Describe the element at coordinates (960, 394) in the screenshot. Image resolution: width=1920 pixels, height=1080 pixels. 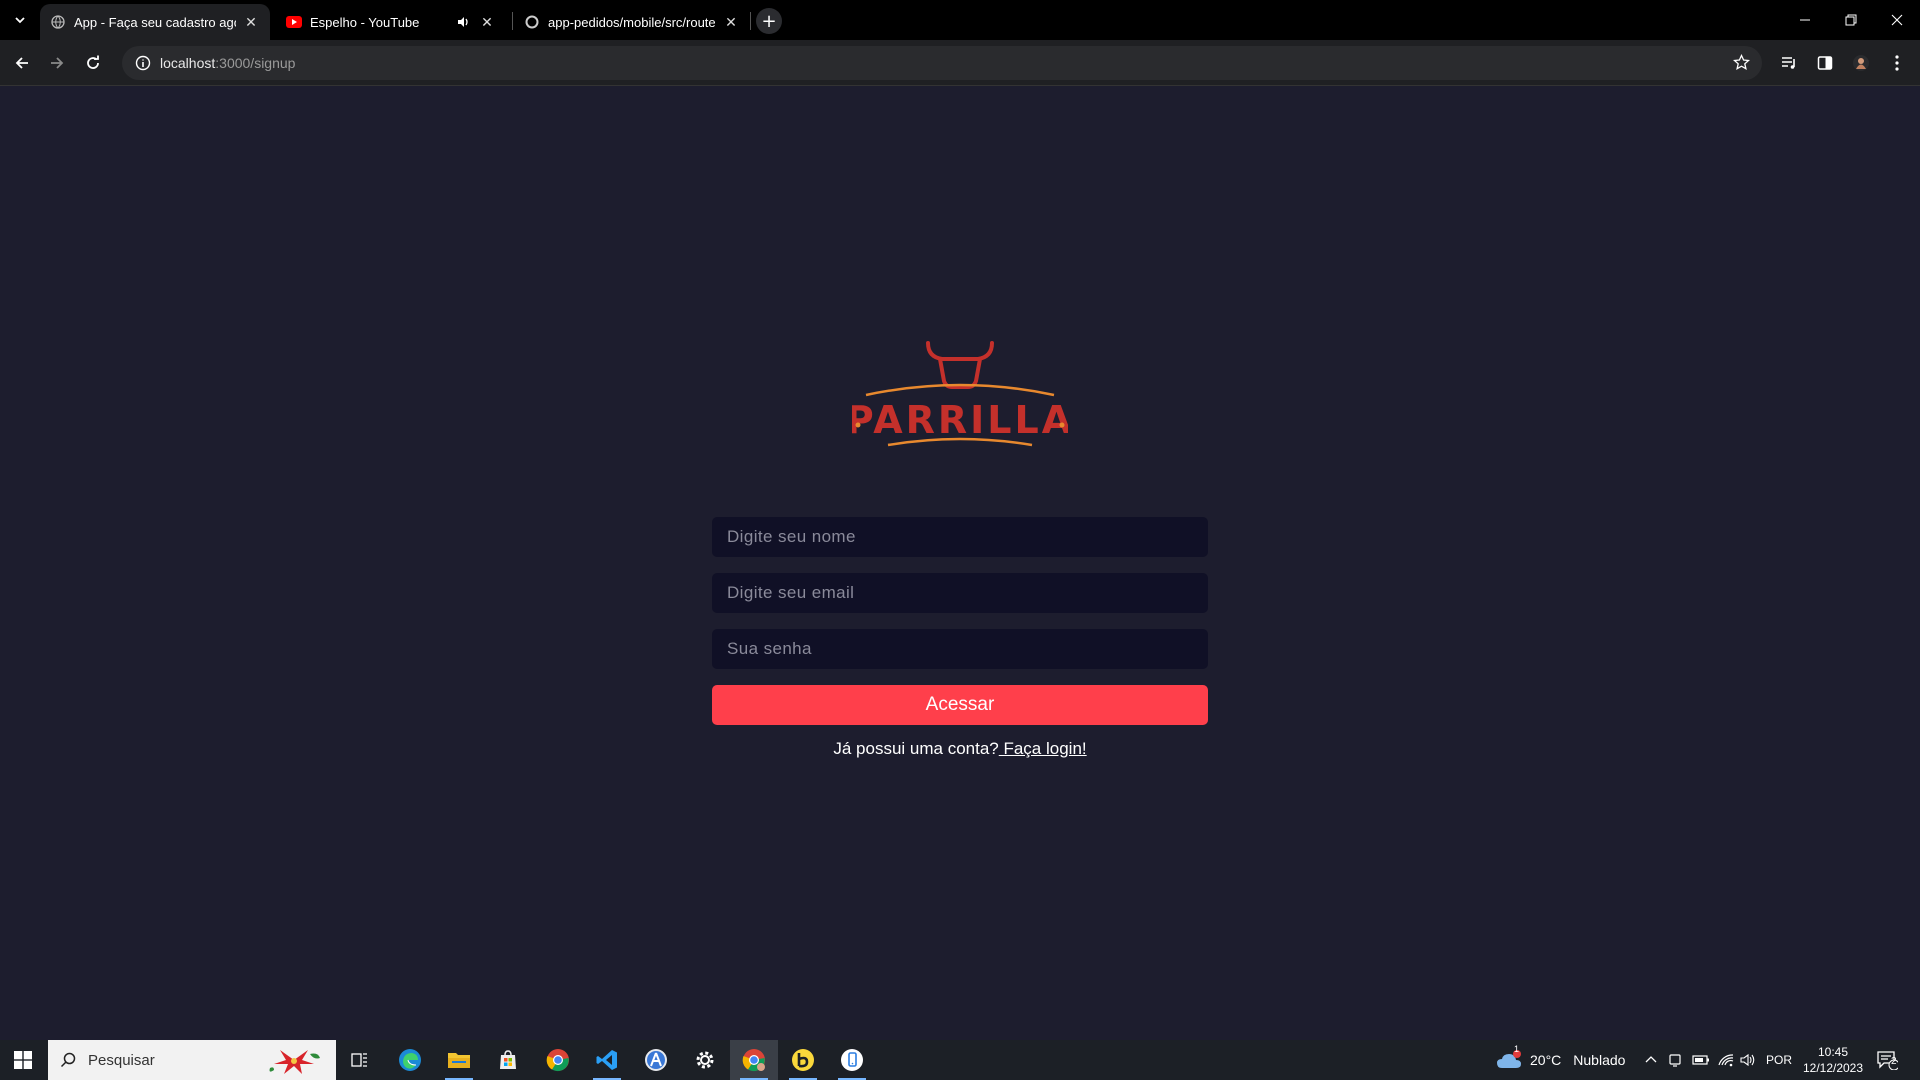
I see `parrilla-logo: PARRILLA` at that location.